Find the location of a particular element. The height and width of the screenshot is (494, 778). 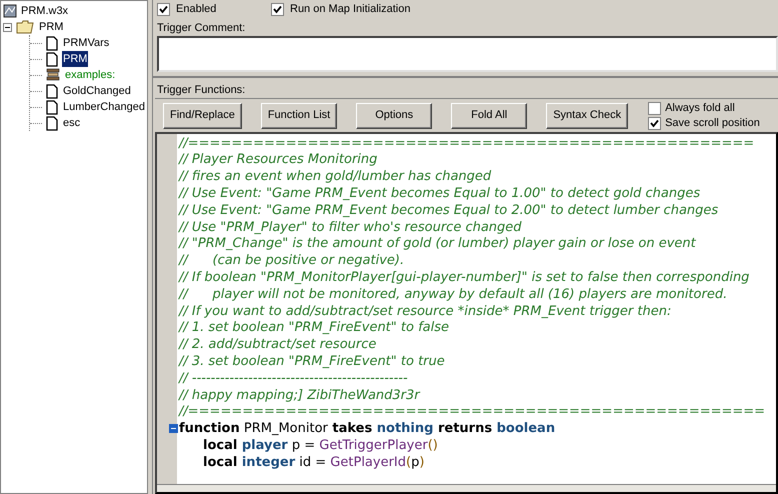

comment-icon is located at coordinates (53, 75).